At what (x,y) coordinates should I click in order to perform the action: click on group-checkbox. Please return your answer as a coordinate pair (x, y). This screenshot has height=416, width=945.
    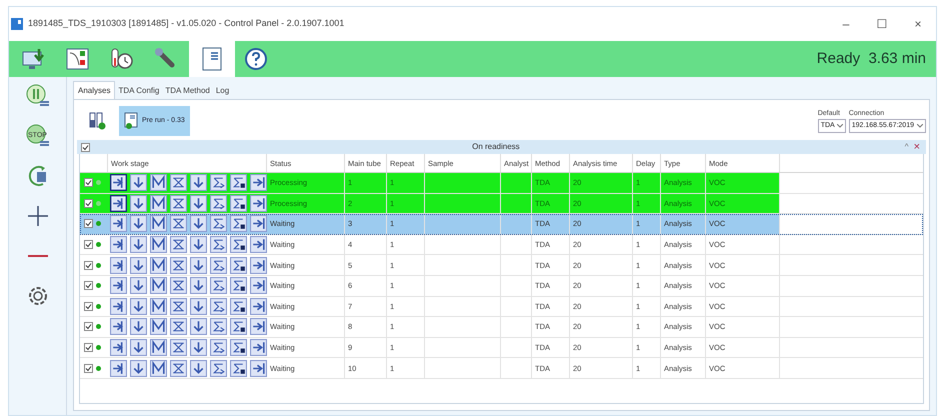
    Looking at the image, I should click on (85, 147).